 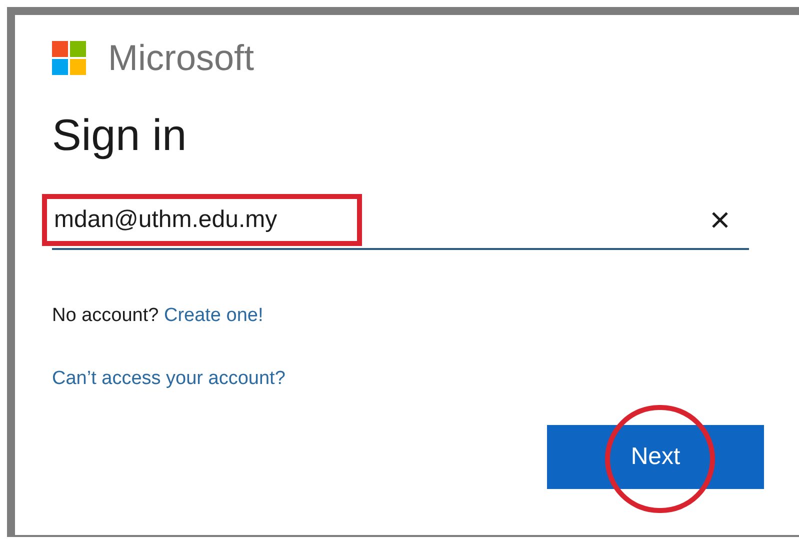 What do you see at coordinates (214, 315) in the screenshot?
I see `create-account-link: Create one!` at bounding box center [214, 315].